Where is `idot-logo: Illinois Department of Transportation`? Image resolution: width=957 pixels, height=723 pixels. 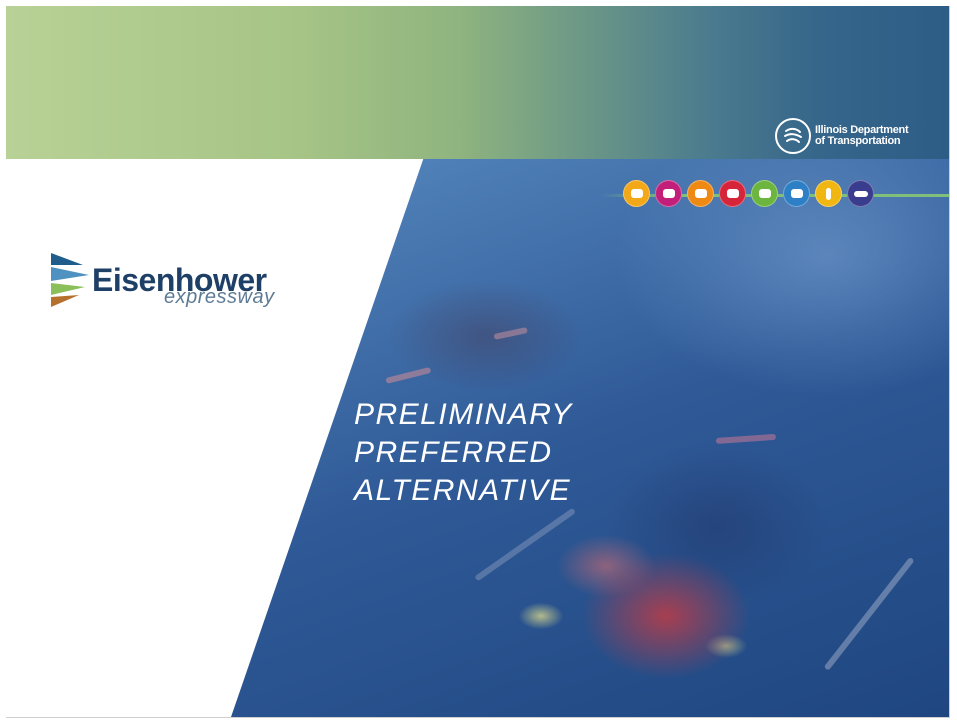
idot-logo: Illinois Department of Transportation is located at coordinates (842, 136).